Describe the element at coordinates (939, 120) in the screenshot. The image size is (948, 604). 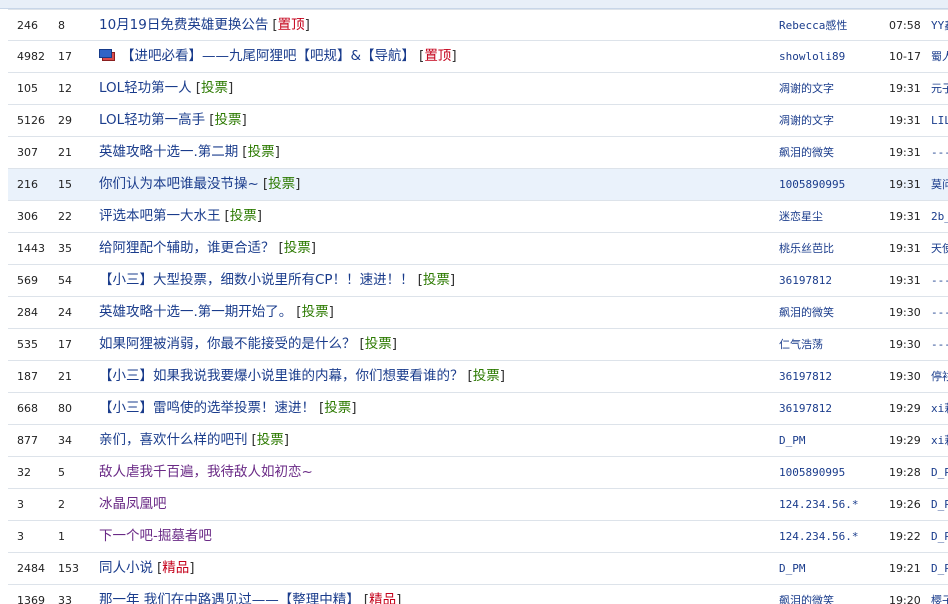
I see `last-replier-link: LIL` at that location.